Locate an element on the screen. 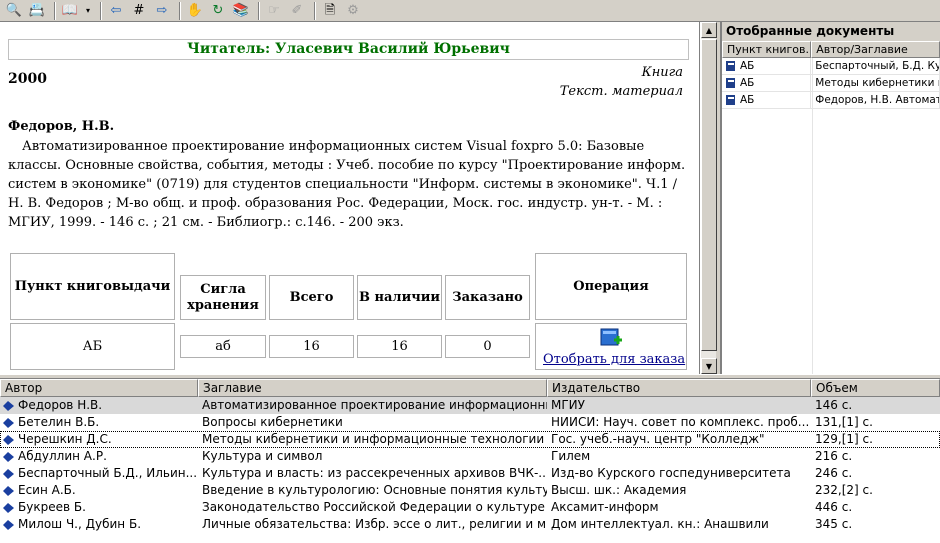 The image size is (940, 543). results-cell-volume: 345 с. is located at coordinates (834, 524).